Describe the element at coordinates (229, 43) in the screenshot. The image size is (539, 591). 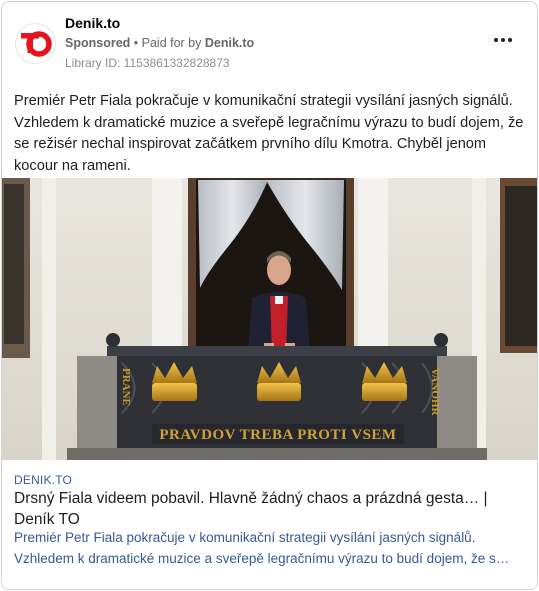
I see `payer-name: Denik.to` at that location.